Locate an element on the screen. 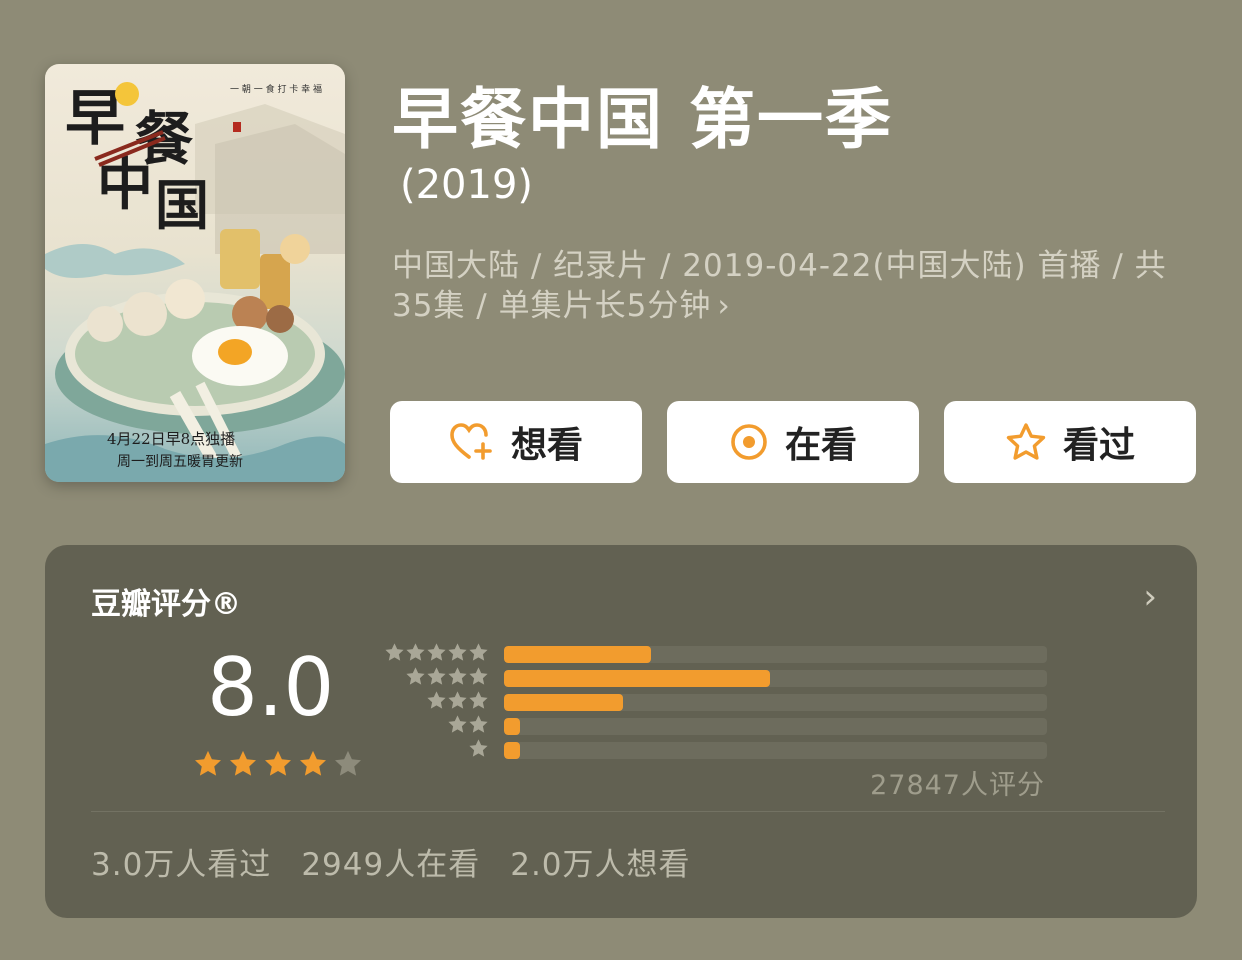 This screenshot has height=960, width=1242. watching-label: 在看 is located at coordinates (820, 445).